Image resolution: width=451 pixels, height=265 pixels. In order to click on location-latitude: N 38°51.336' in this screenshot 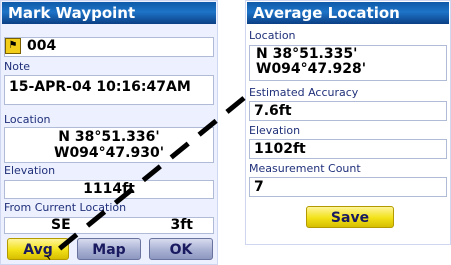, I will do `click(109, 137)`.